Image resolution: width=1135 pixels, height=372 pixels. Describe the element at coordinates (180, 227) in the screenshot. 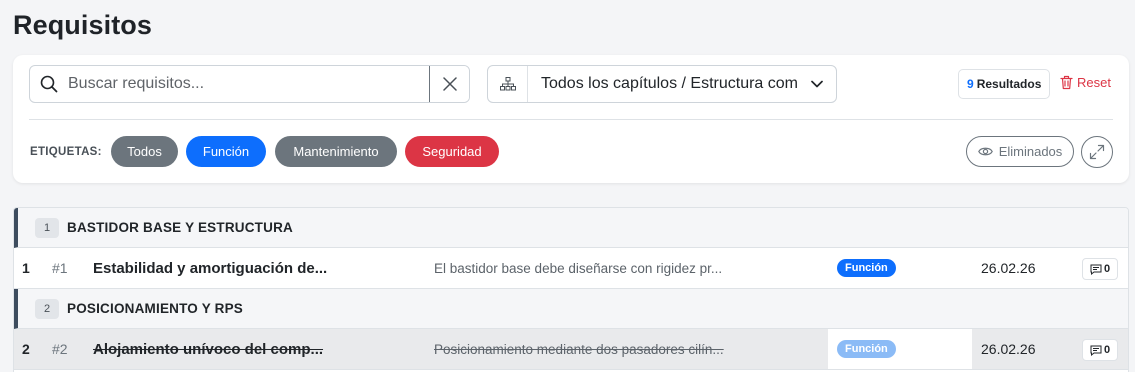

I see `chapter-title: BASTIDOR BASE Y ESTRUCTURA` at that location.